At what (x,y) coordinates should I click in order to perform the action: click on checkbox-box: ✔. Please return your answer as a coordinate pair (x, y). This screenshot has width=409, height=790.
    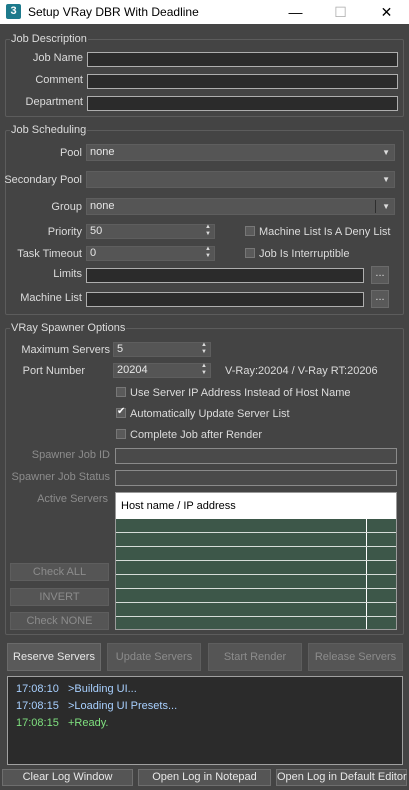
    Looking at the image, I should click on (121, 412).